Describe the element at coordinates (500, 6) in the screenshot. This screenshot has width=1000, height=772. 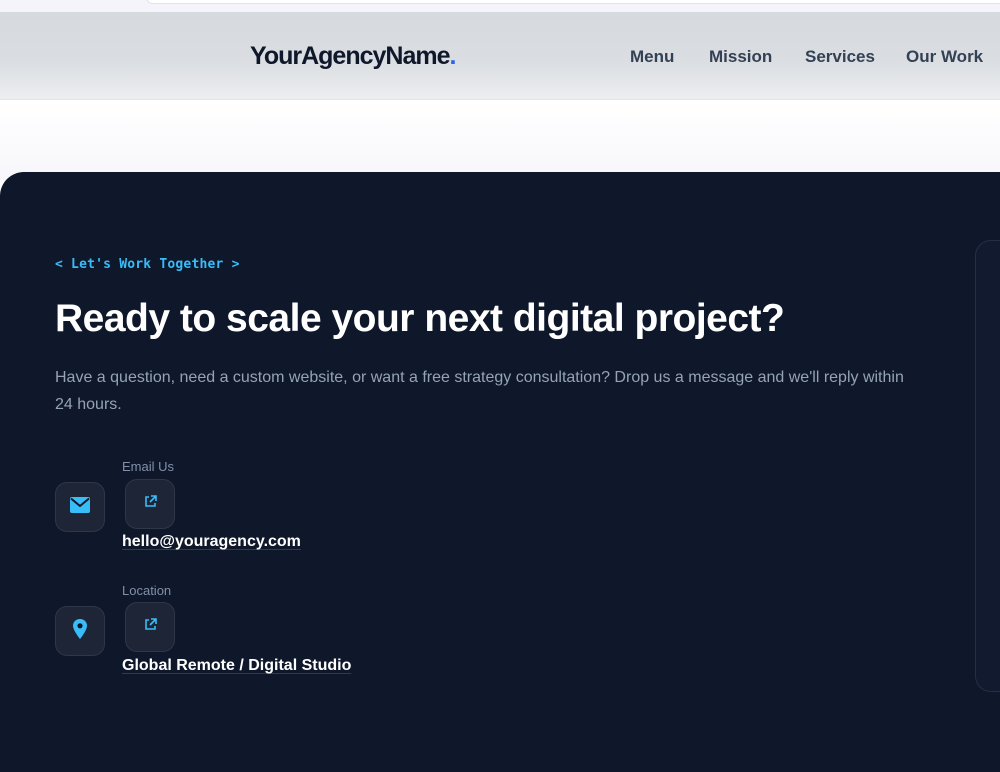
I see `browser-top-strip` at that location.